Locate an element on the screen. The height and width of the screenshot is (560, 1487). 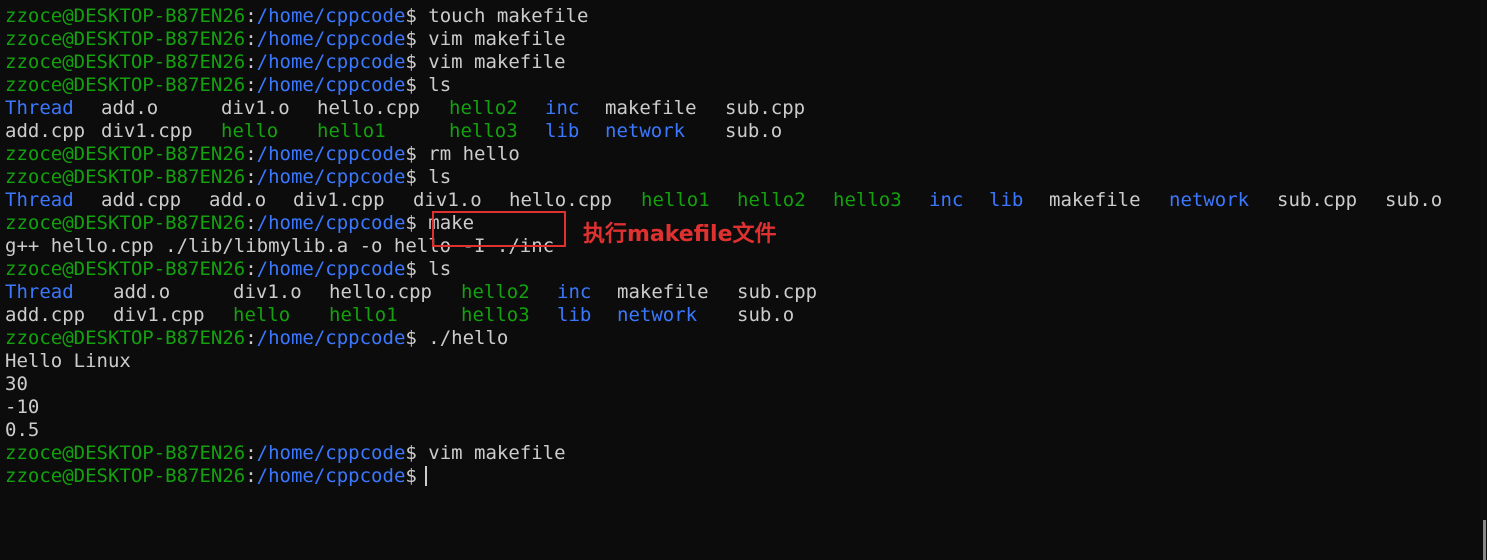
command-text: rm hello is located at coordinates (468, 154).